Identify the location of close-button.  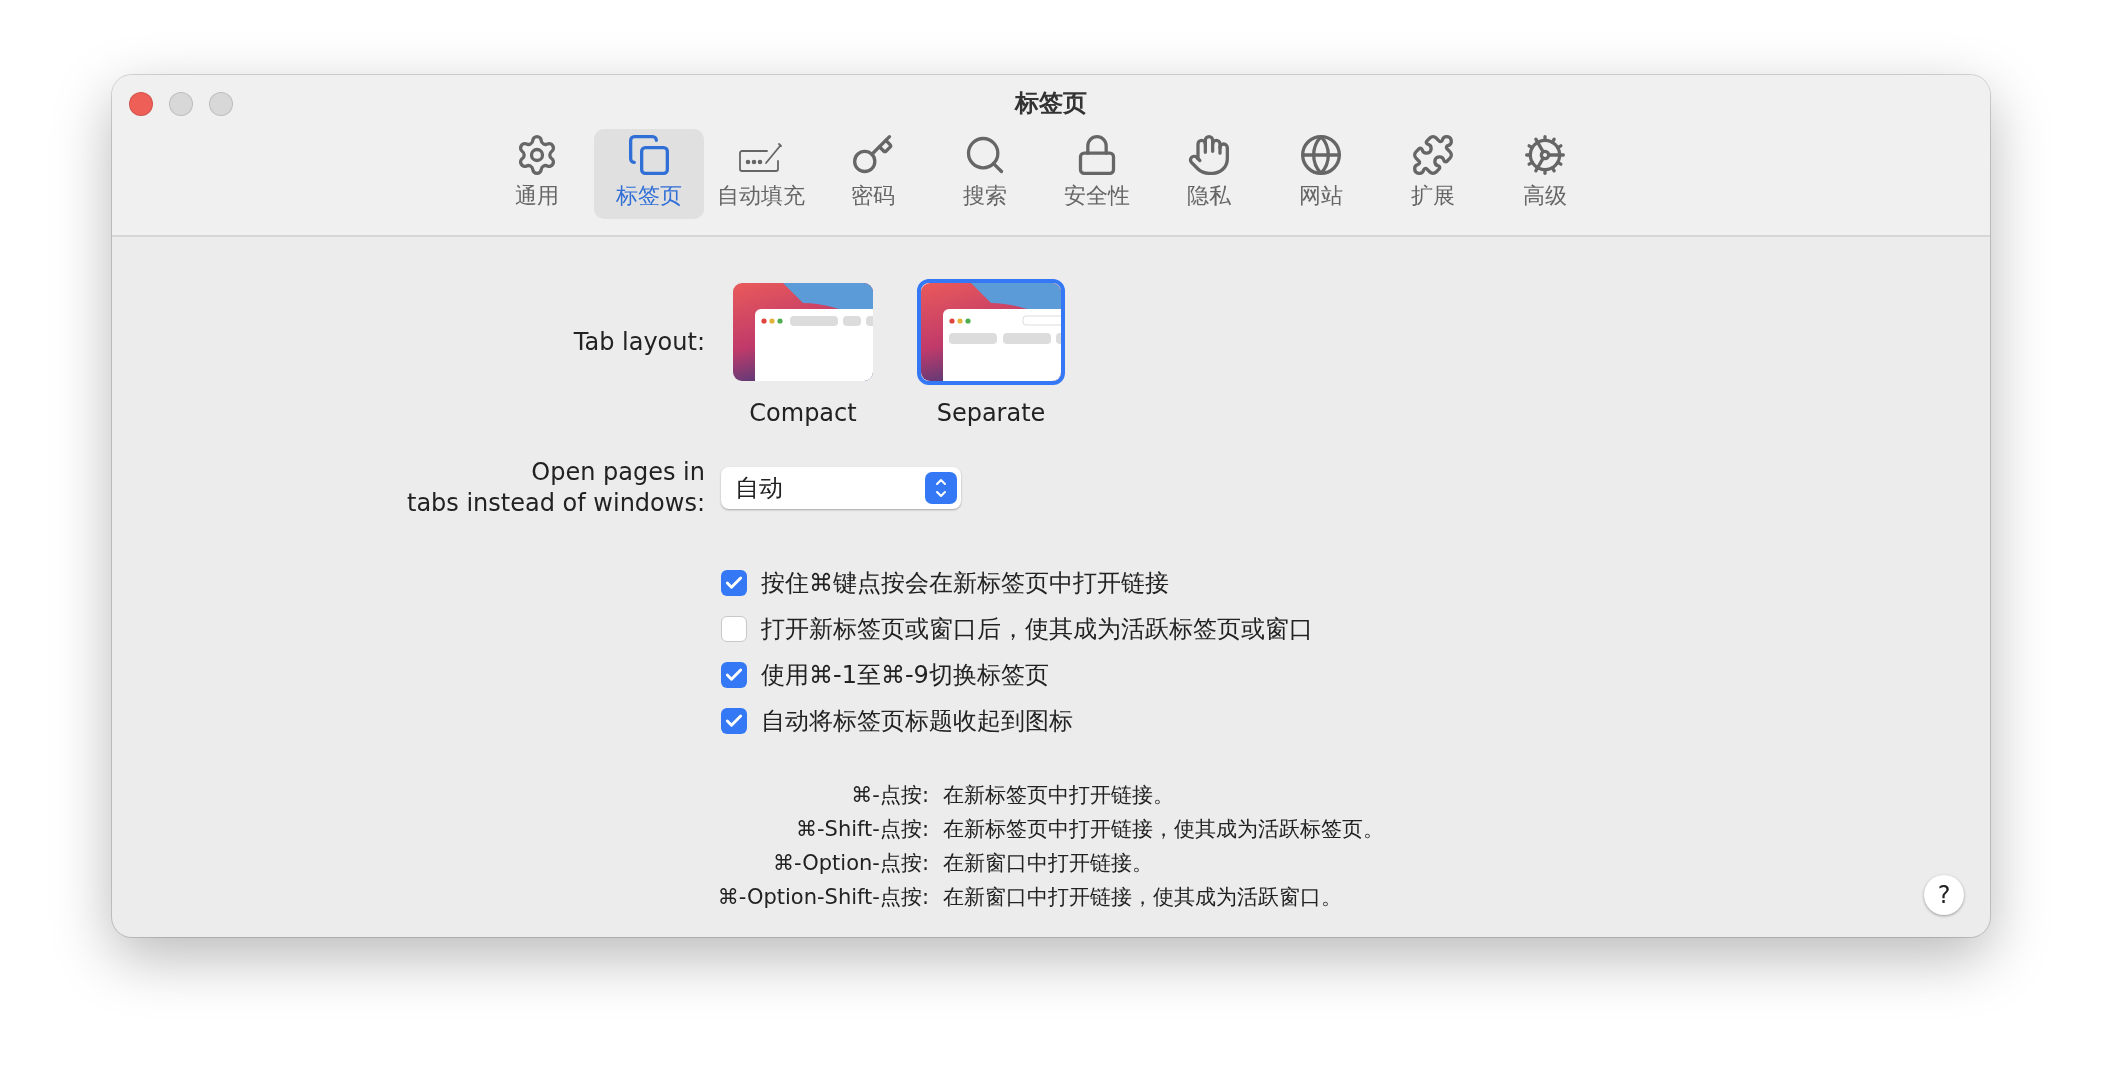
(141, 104).